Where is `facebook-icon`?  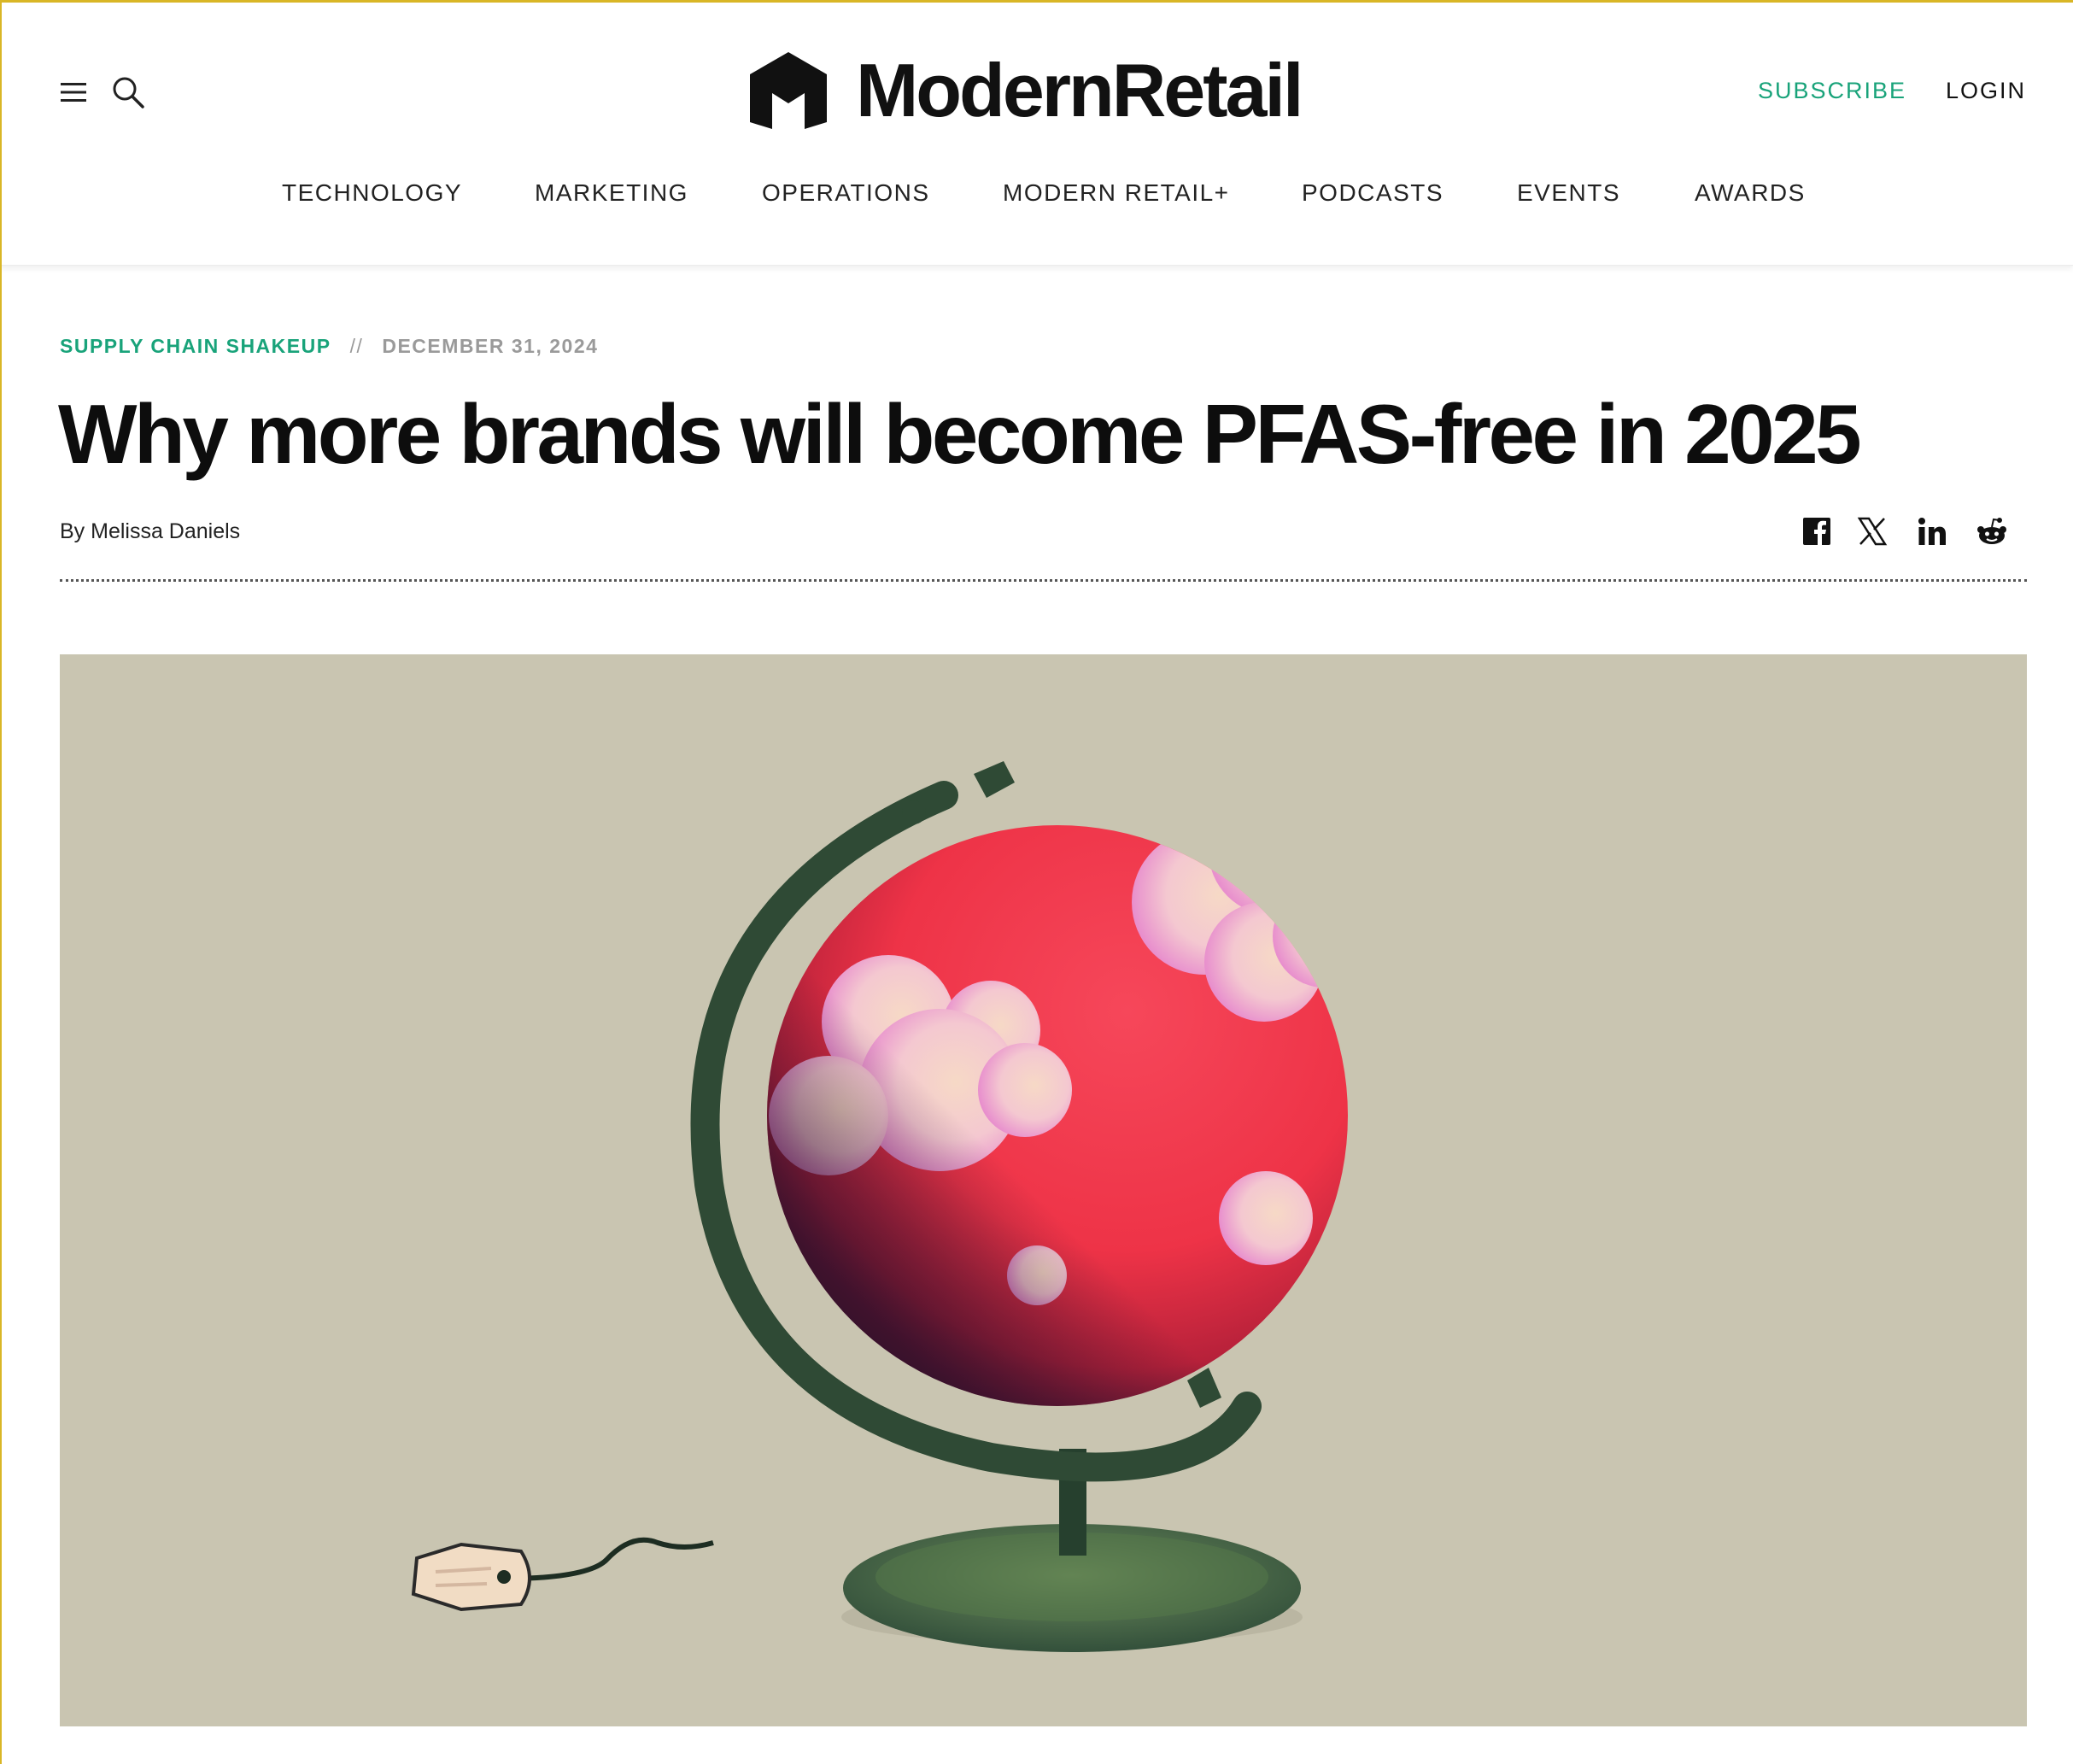
facebook-icon is located at coordinates (1816, 531).